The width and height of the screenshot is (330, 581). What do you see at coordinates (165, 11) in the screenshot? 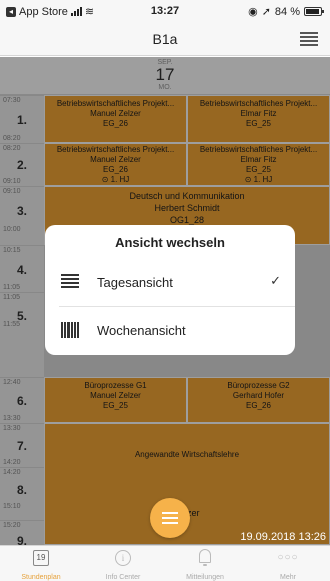
I see `status-bar: ◂ App Store ≋ 13:27 ◉ ➚ 84 %` at bounding box center [165, 11].